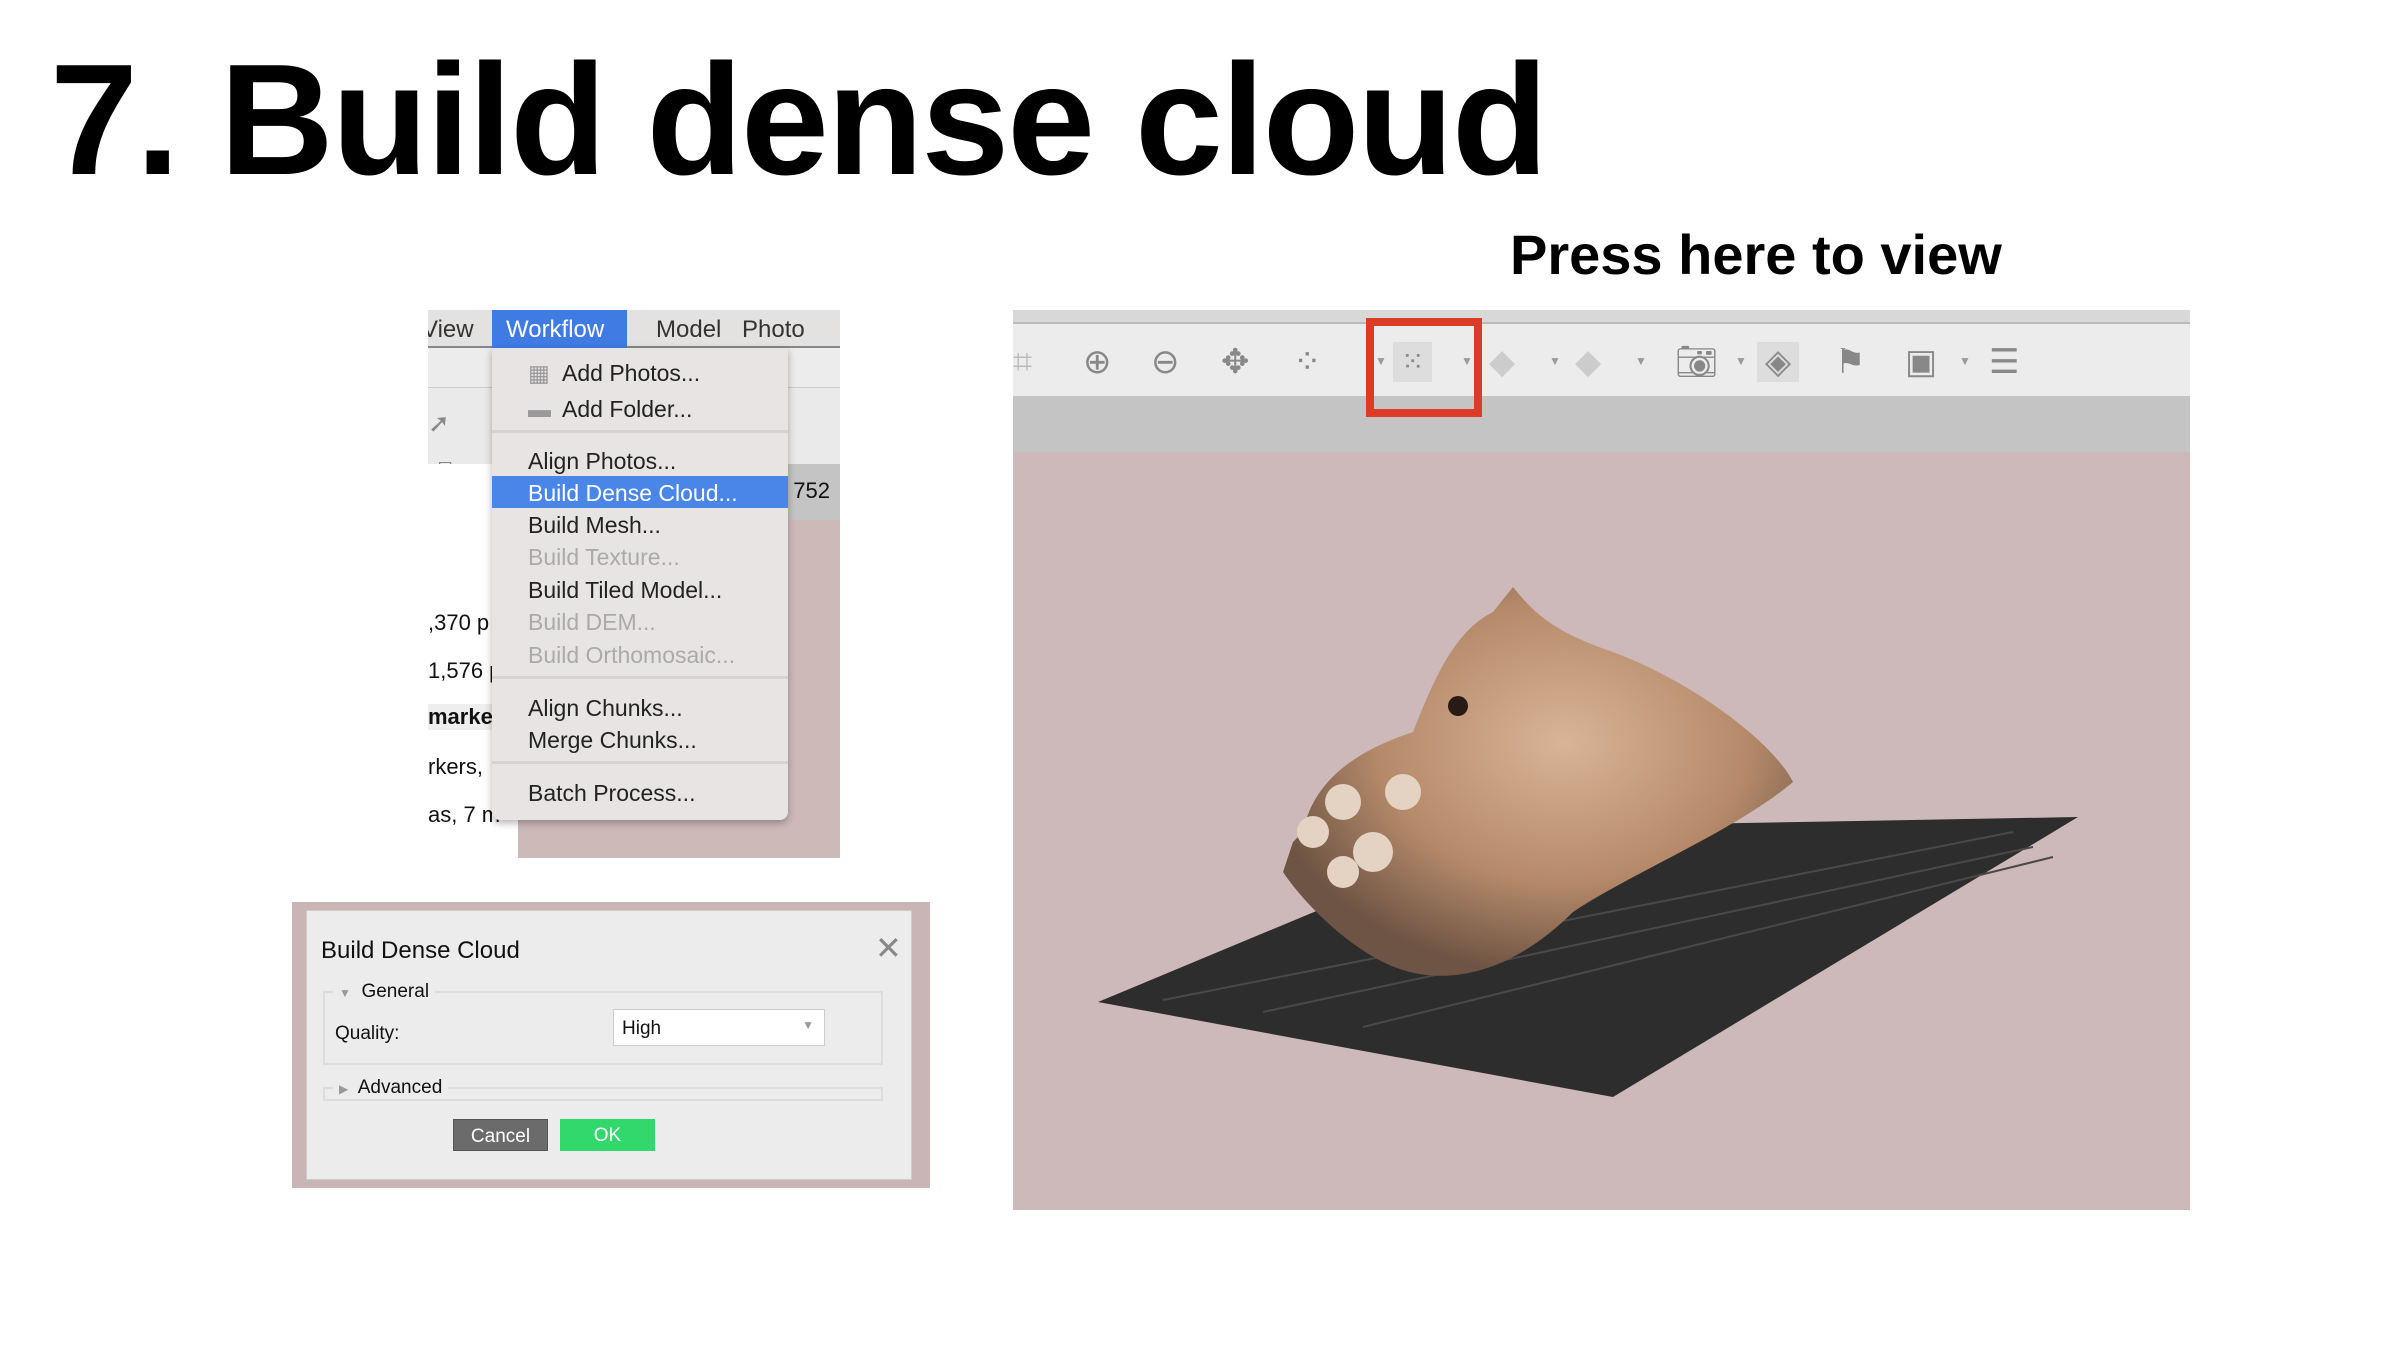 The width and height of the screenshot is (2400, 1347). Describe the element at coordinates (1850, 362) in the screenshot. I see `marker-flag-icon: ⚑` at that location.